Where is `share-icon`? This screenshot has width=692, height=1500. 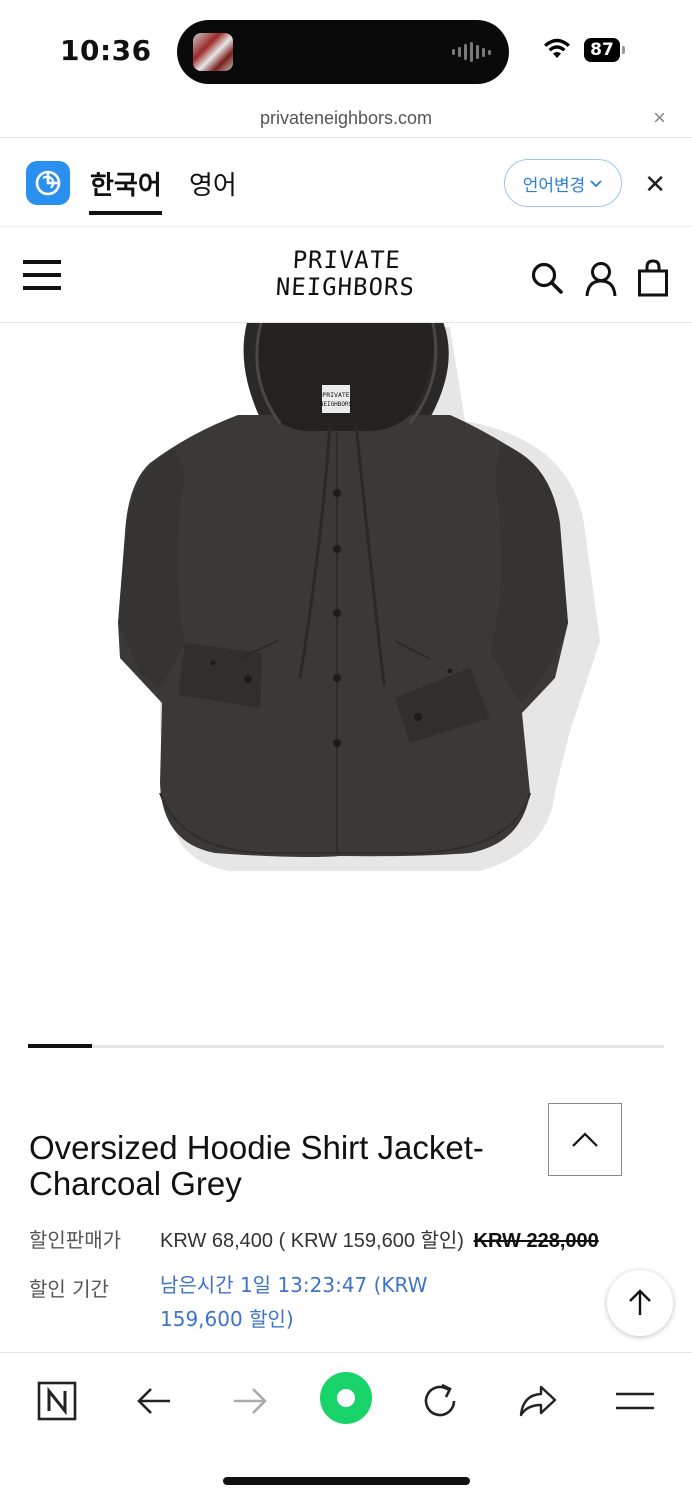 share-icon is located at coordinates (538, 1401).